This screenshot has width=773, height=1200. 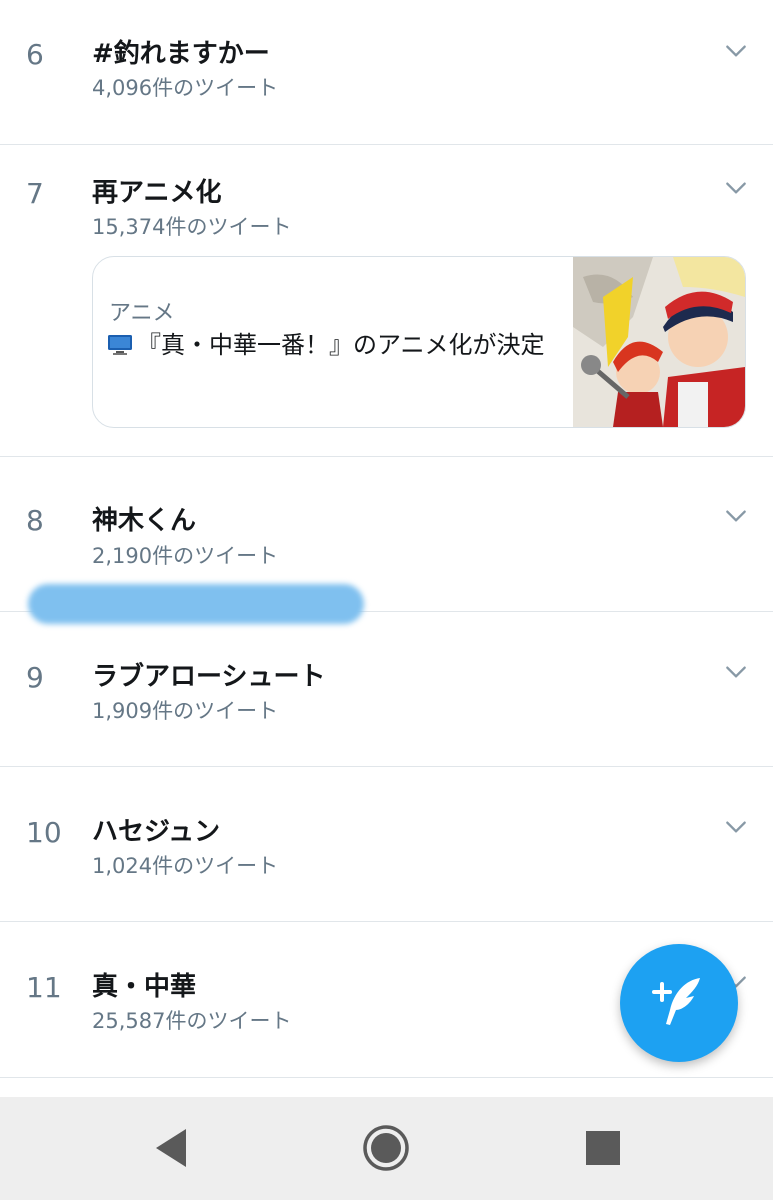 I want to click on card-headline: 『真・中華一番！』のアニメ化が決定, so click(x=337, y=345).